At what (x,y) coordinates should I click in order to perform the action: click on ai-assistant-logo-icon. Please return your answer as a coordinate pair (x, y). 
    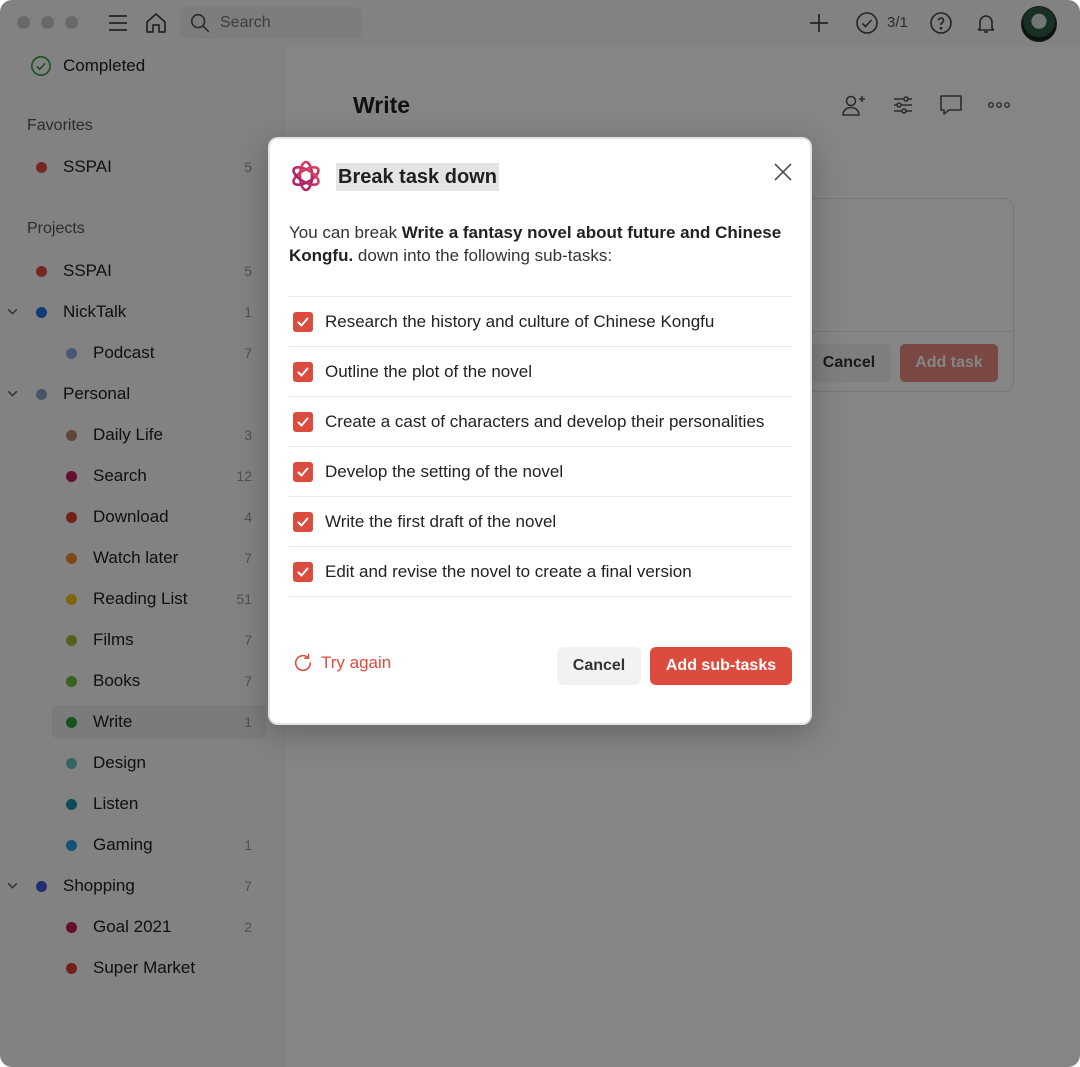
    Looking at the image, I should click on (306, 176).